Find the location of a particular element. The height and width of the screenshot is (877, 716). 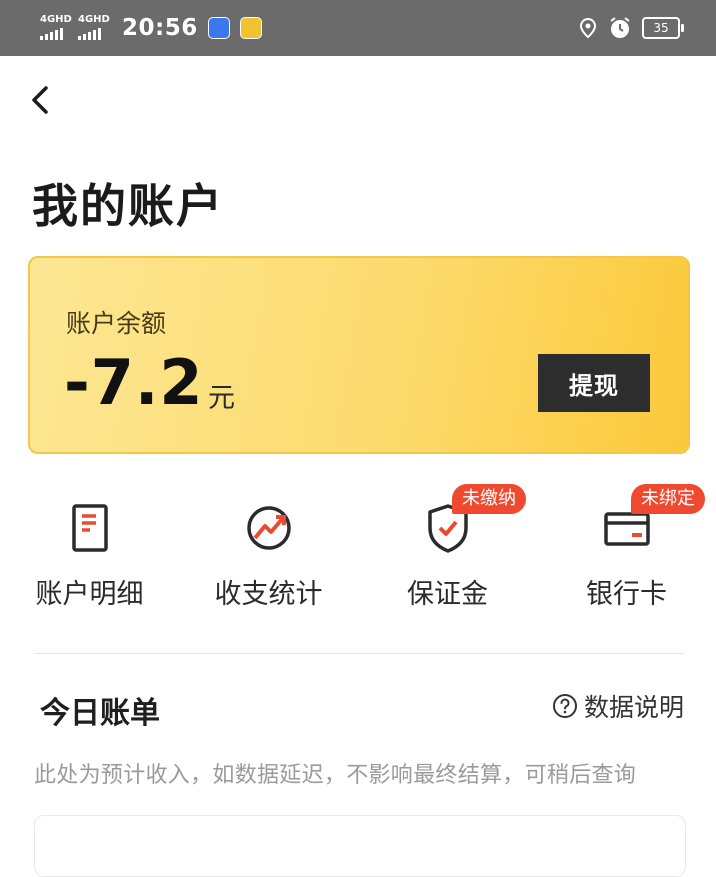

data-explain-link: 数据说明 is located at coordinates (618, 706).